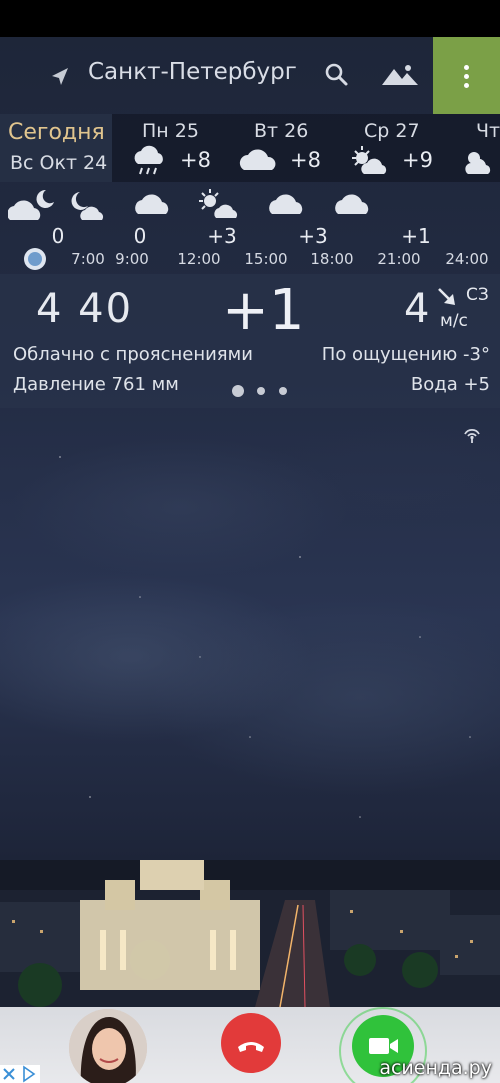 This screenshot has height=1083, width=500. I want to click on current-time: 4 40, so click(85, 309).